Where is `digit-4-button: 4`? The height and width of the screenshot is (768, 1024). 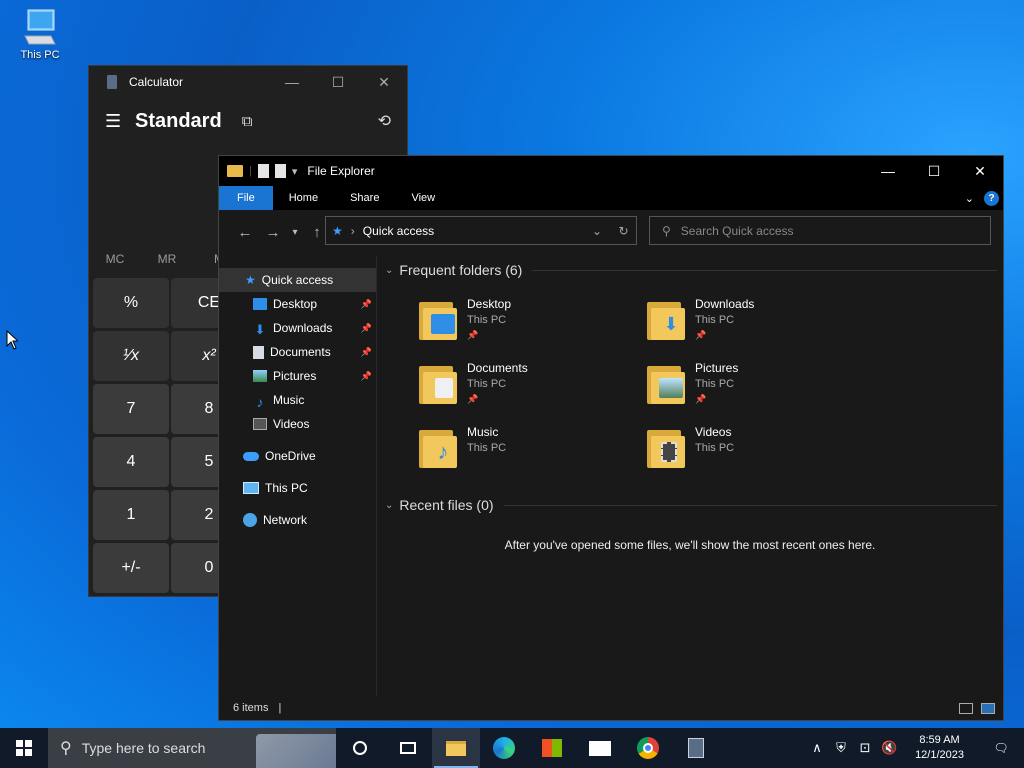
digit-4-button: 4 is located at coordinates (131, 462).